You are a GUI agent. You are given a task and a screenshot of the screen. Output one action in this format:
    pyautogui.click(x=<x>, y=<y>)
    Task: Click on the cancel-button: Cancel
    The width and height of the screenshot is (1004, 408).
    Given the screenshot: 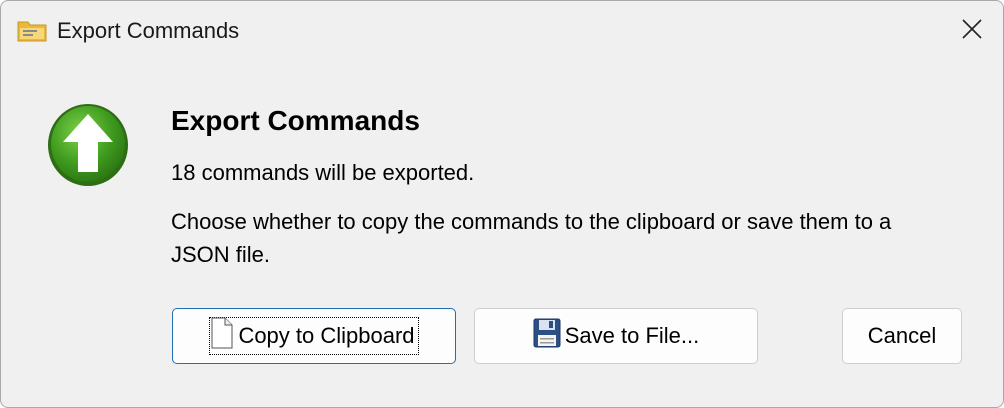 What is the action you would take?
    pyautogui.click(x=902, y=336)
    